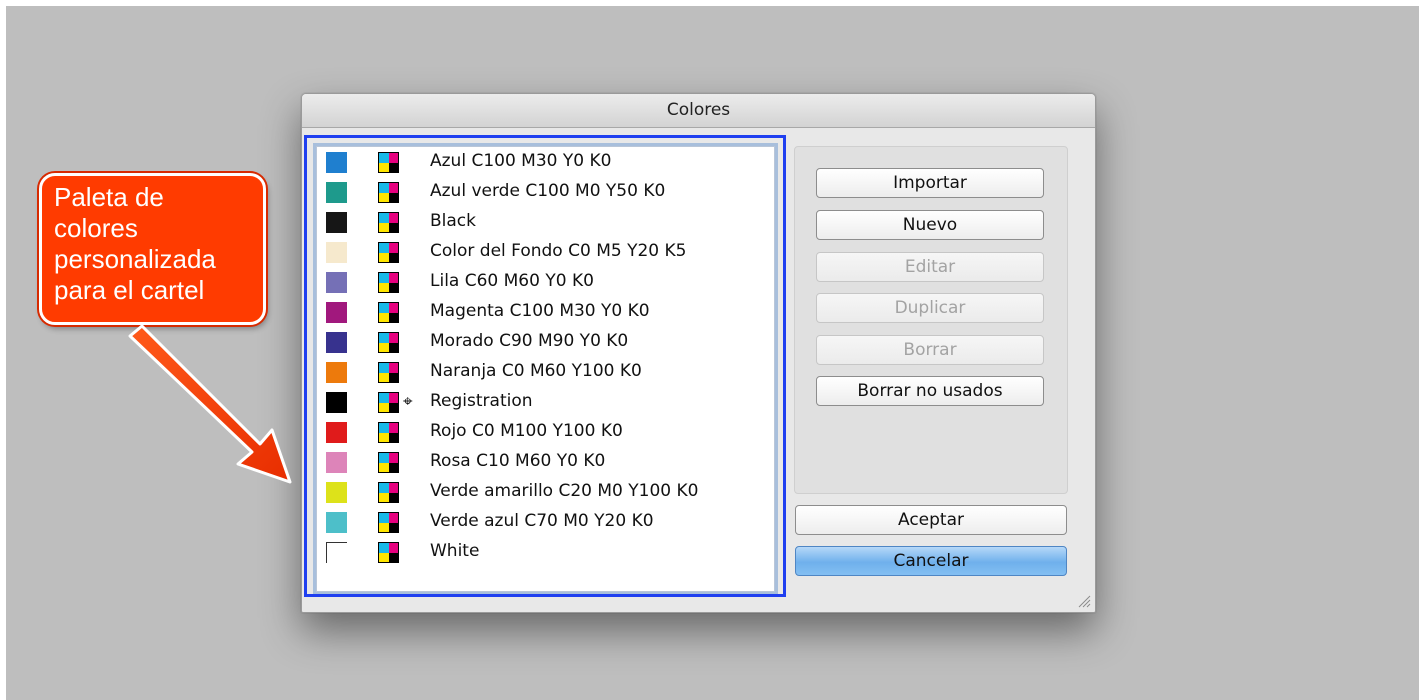  Describe the element at coordinates (129, 290) in the screenshot. I see `annotation-line: para el cartel` at that location.